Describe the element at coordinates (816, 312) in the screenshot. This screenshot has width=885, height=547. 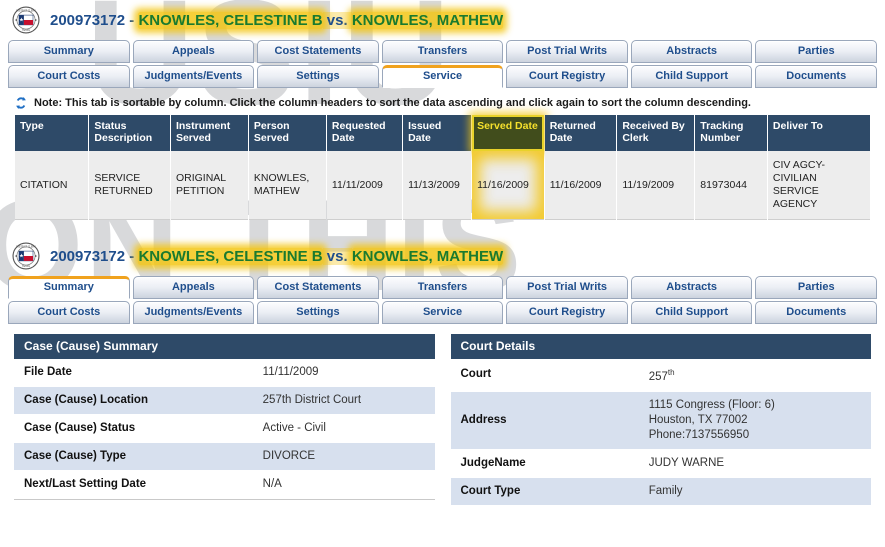
I see `tab-documents-2: Documents` at that location.